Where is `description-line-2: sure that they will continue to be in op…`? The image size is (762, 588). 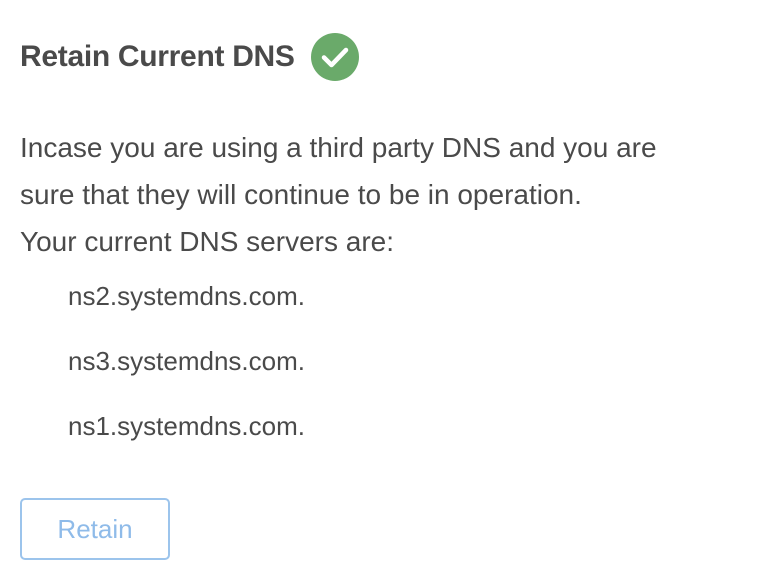 description-line-2: sure that they will continue to be in op… is located at coordinates (301, 194).